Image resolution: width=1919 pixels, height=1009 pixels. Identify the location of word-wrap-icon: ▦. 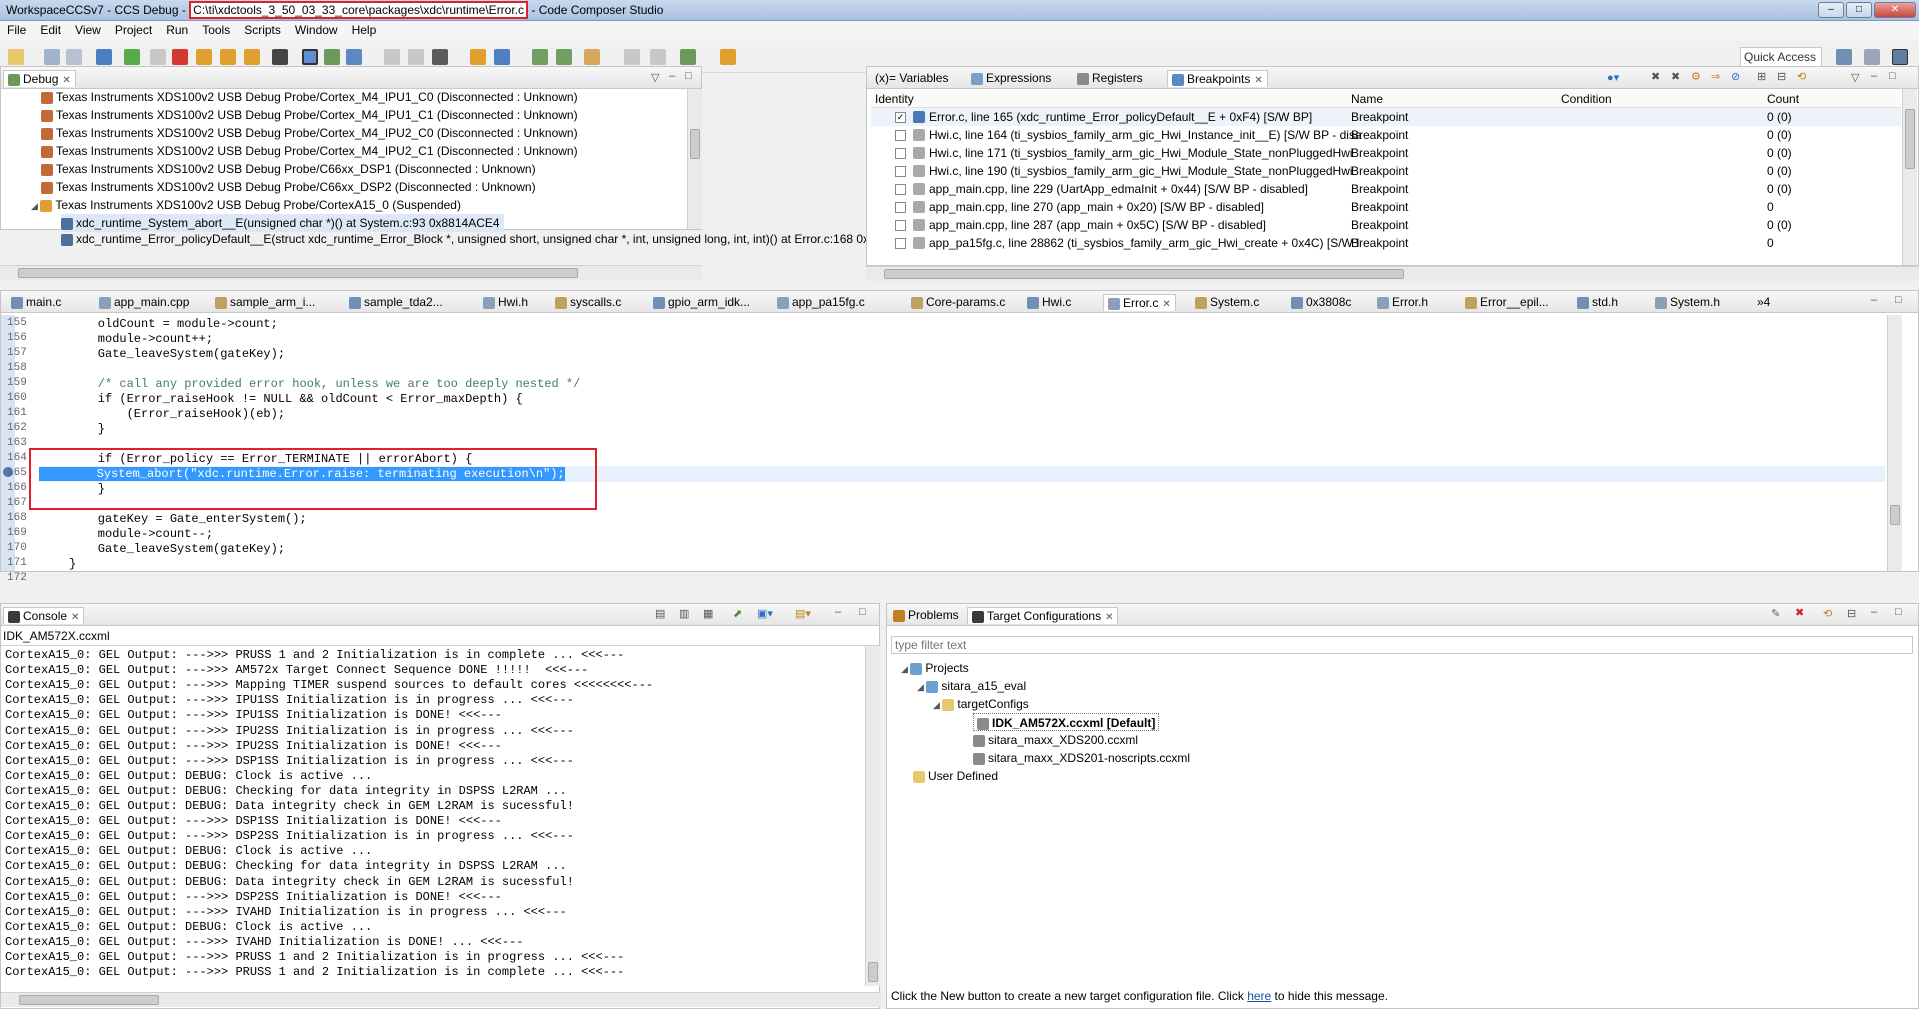
(708, 613).